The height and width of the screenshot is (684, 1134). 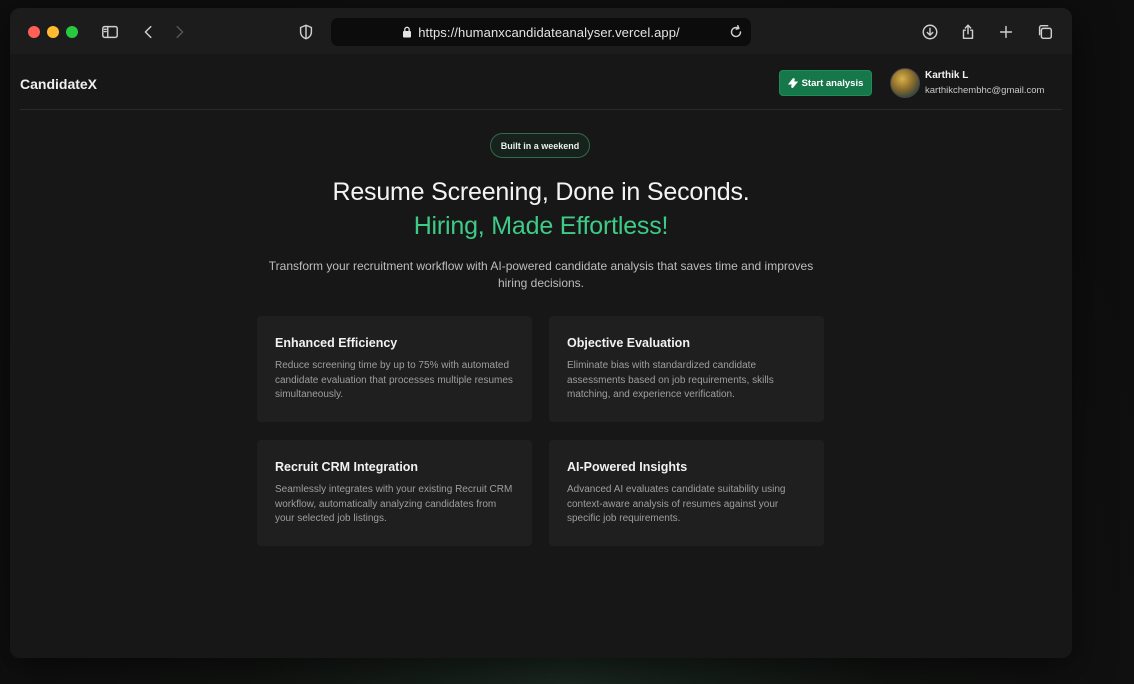 What do you see at coordinates (1045, 32) in the screenshot?
I see `tab-overview-icon` at bounding box center [1045, 32].